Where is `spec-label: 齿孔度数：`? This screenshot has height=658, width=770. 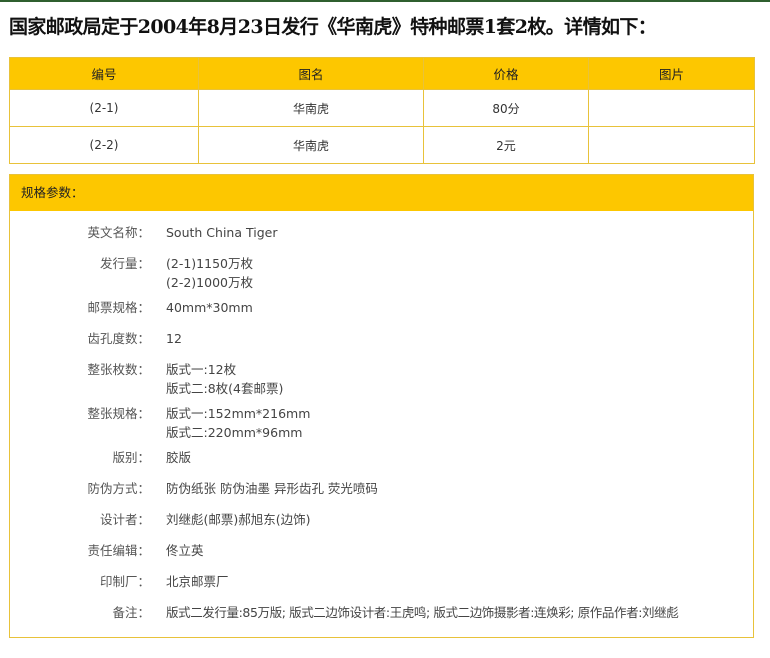 spec-label: 齿孔度数： is located at coordinates (118, 338).